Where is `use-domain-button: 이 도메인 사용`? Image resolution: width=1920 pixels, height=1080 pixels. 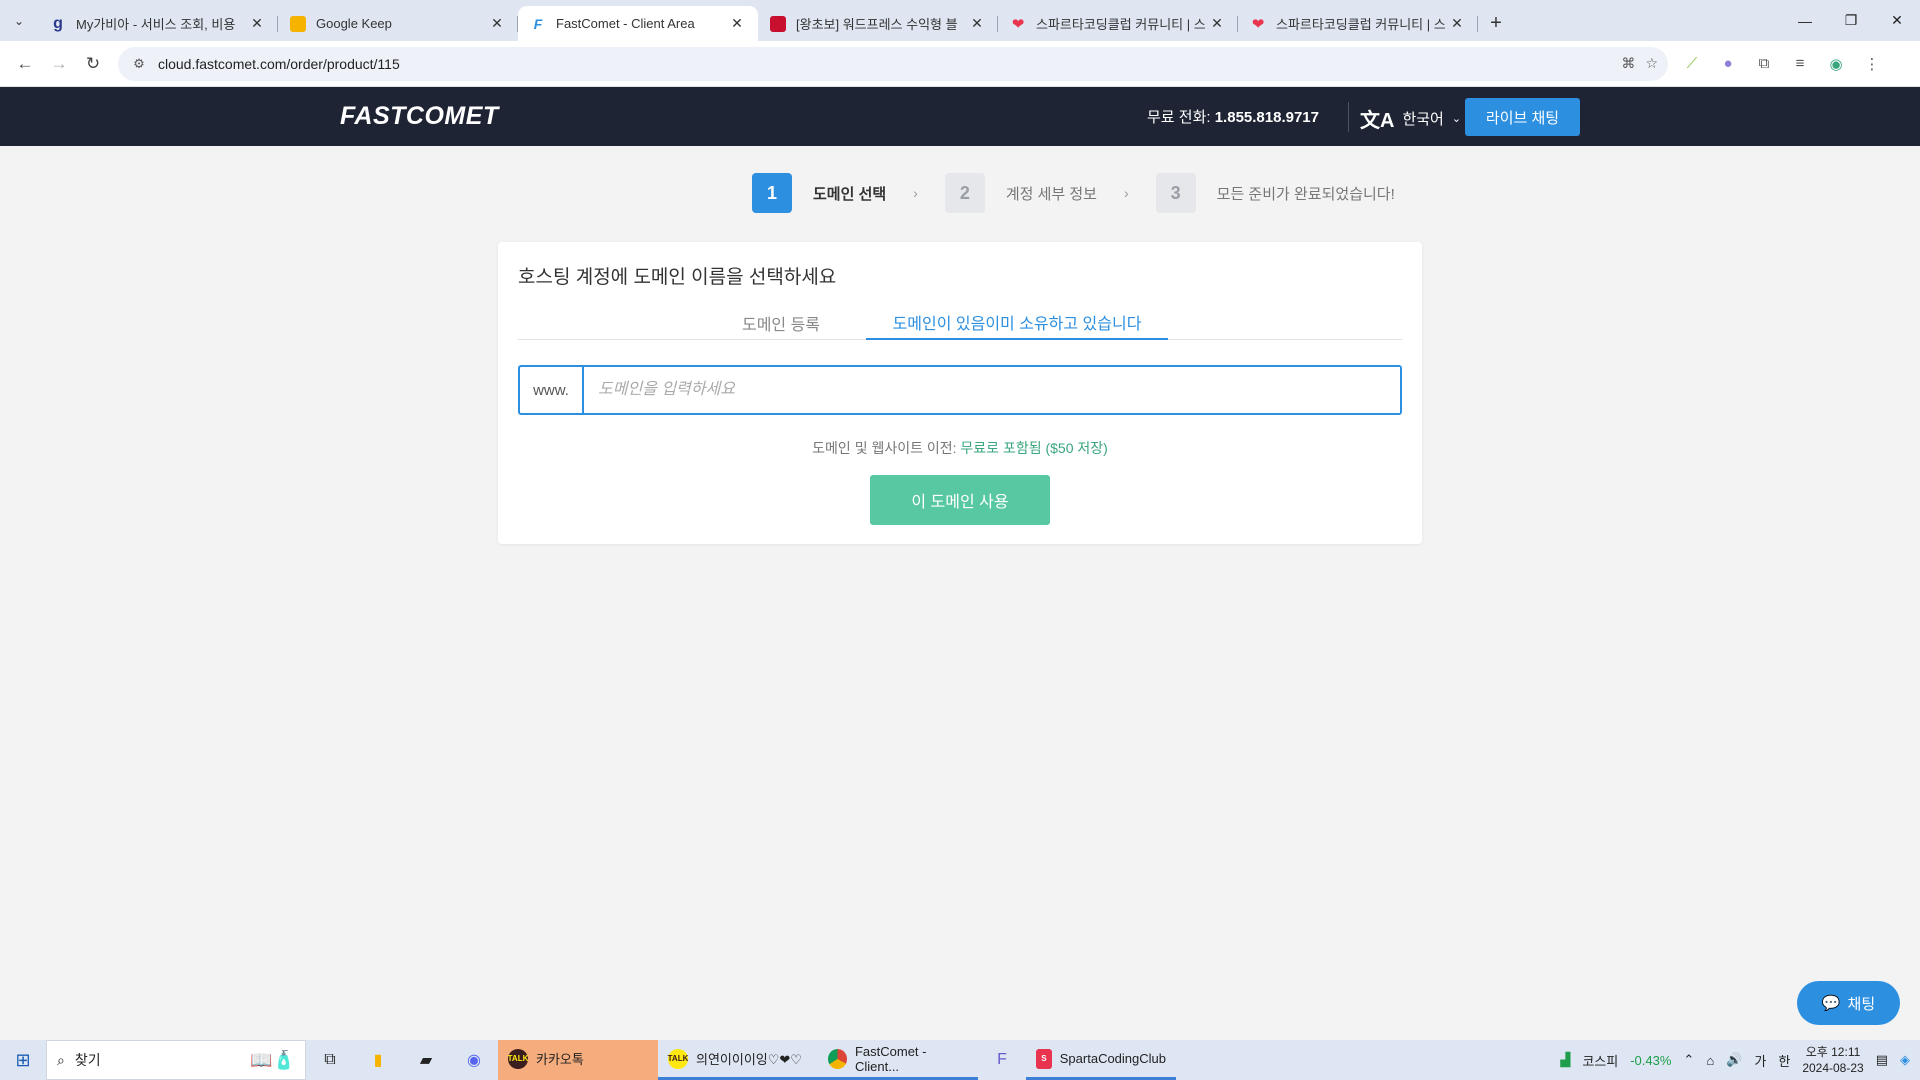 use-domain-button: 이 도메인 사용 is located at coordinates (960, 500).